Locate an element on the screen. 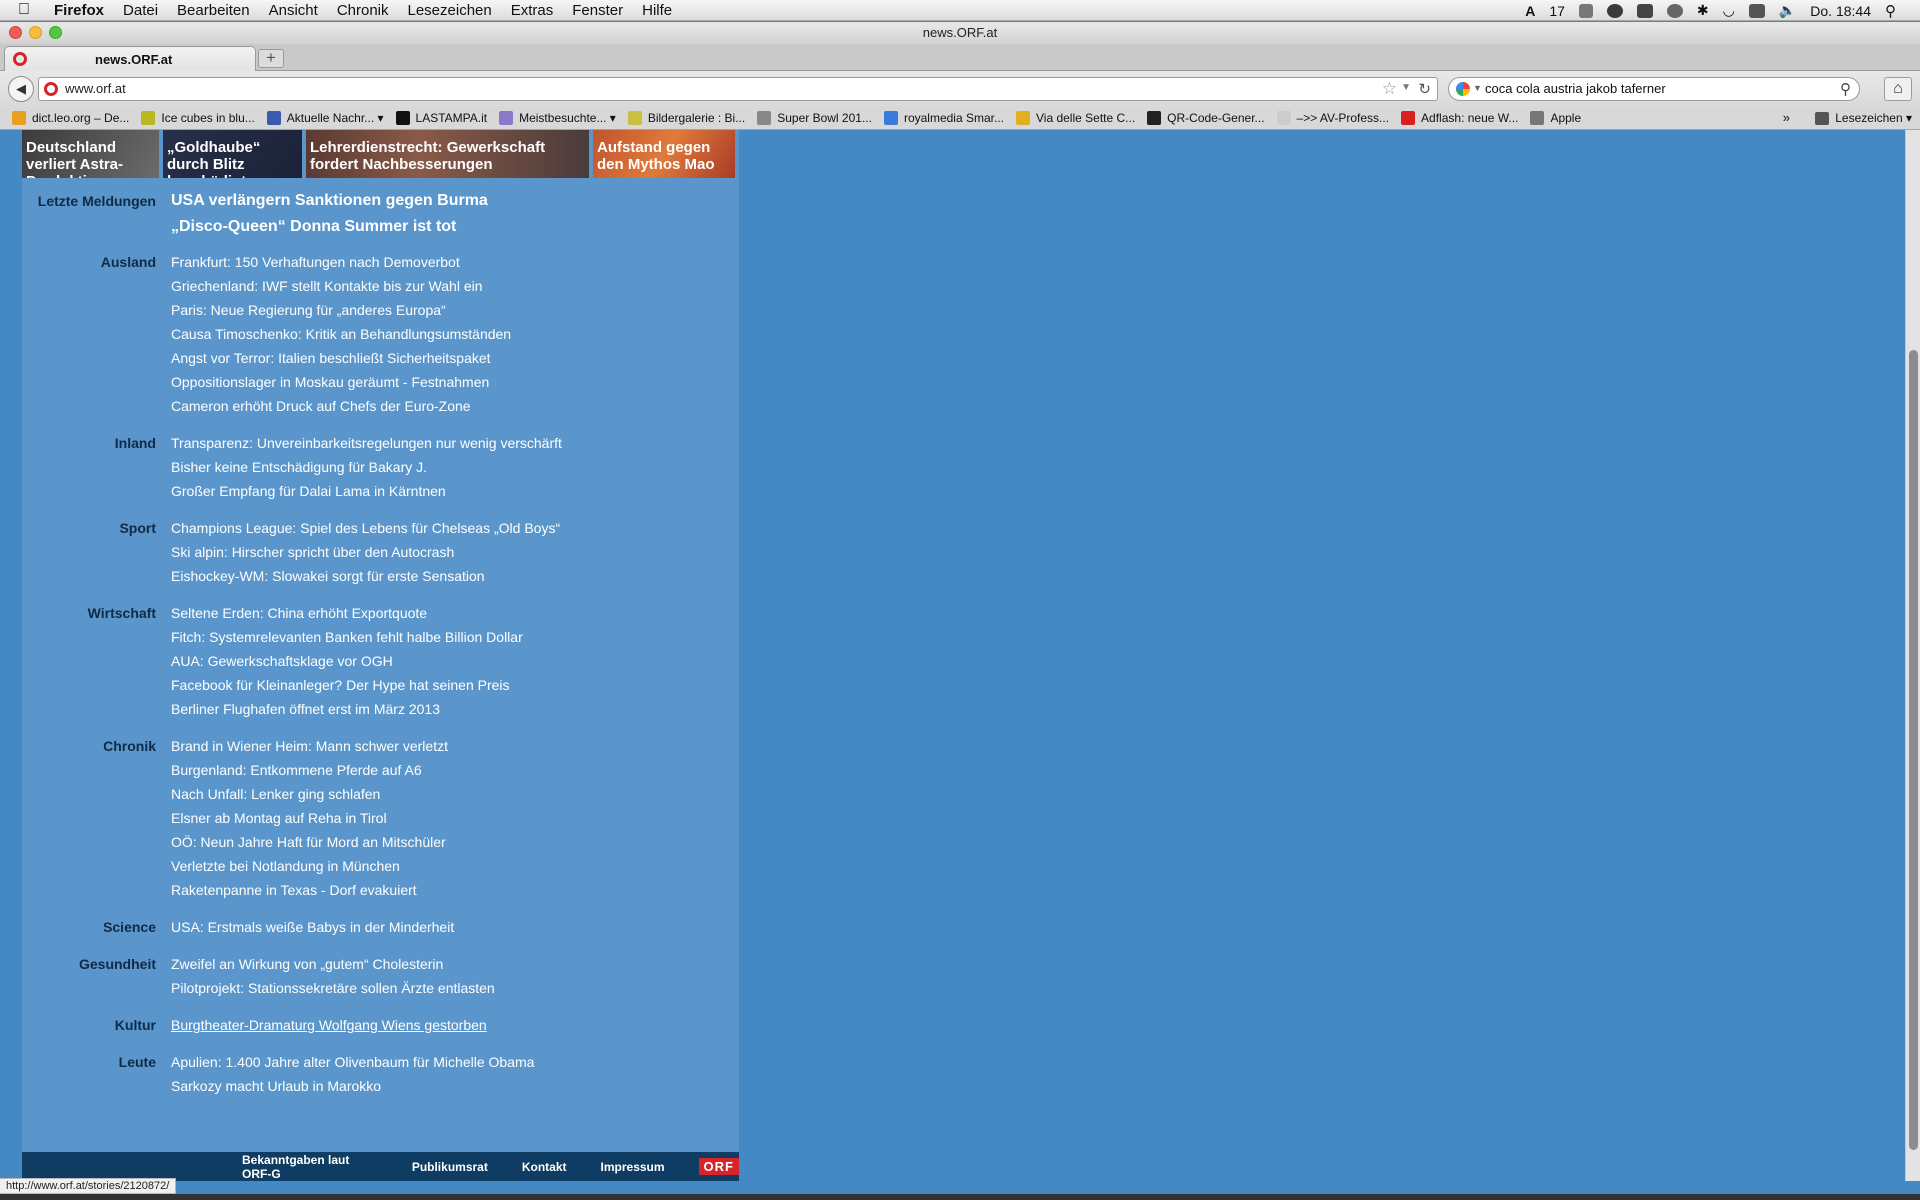 The width and height of the screenshot is (1920, 1200). new-tab-button: + is located at coordinates (271, 58).